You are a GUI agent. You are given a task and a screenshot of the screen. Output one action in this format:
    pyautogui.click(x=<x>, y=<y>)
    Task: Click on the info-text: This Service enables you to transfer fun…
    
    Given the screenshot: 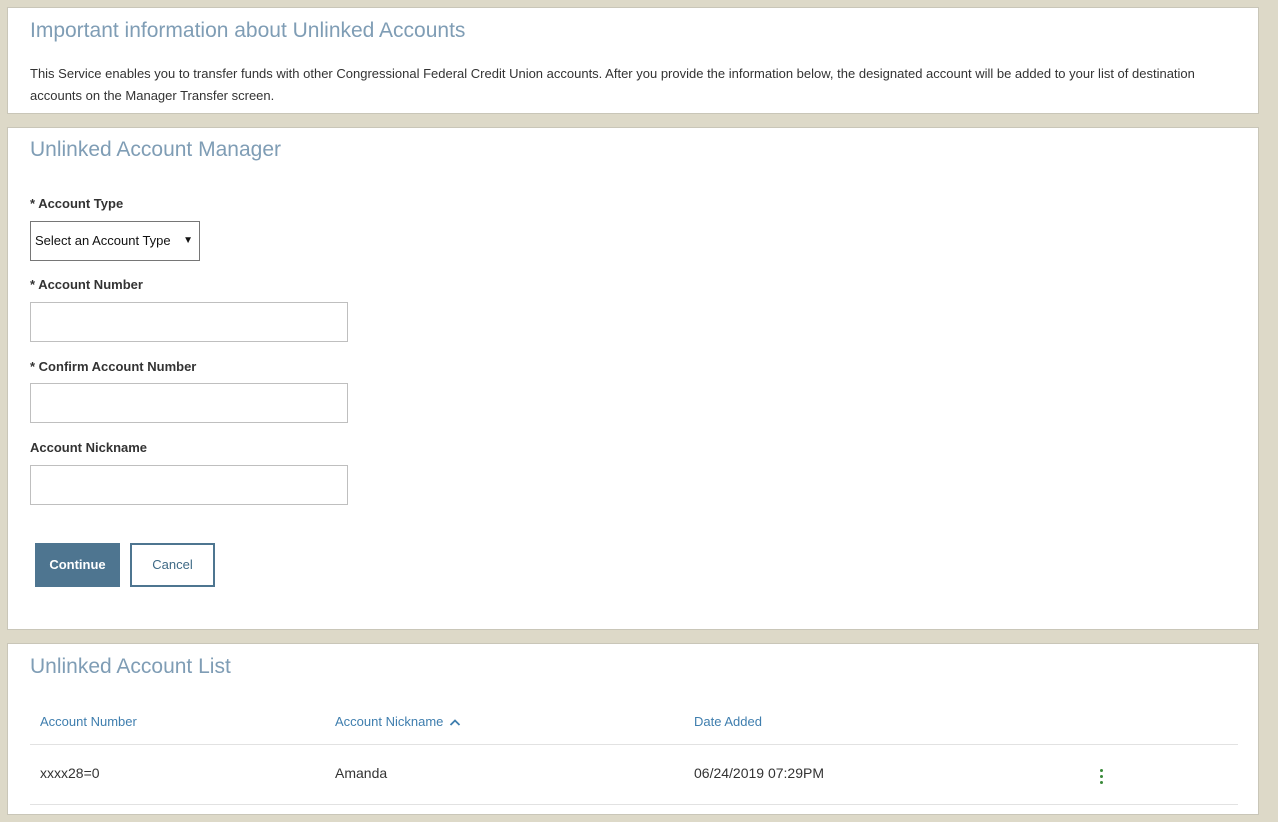 What is the action you would take?
    pyautogui.click(x=612, y=84)
    